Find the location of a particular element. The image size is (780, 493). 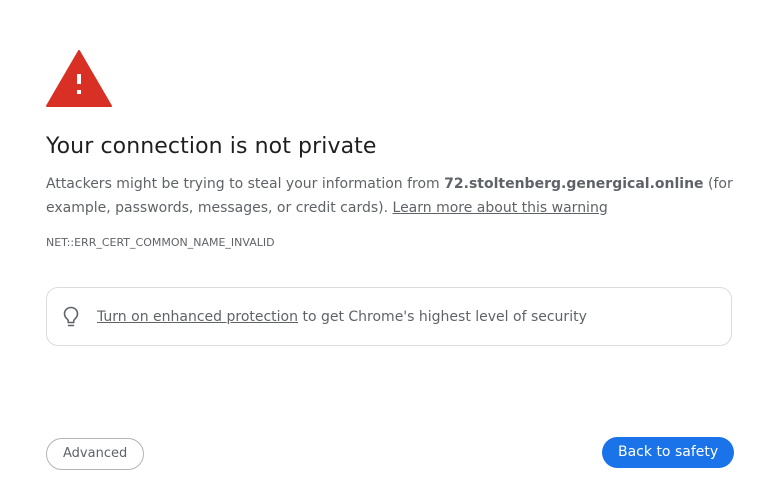

advanced-button: Advanced is located at coordinates (95, 454).